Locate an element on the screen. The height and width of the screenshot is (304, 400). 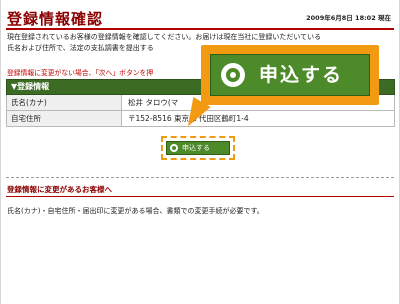
apply-button-small-label: 申込する is located at coordinates (196, 148).